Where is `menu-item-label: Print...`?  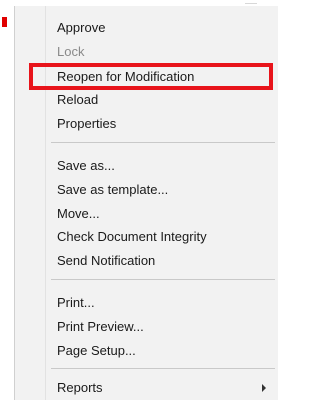
menu-item-label: Print... is located at coordinates (76, 302).